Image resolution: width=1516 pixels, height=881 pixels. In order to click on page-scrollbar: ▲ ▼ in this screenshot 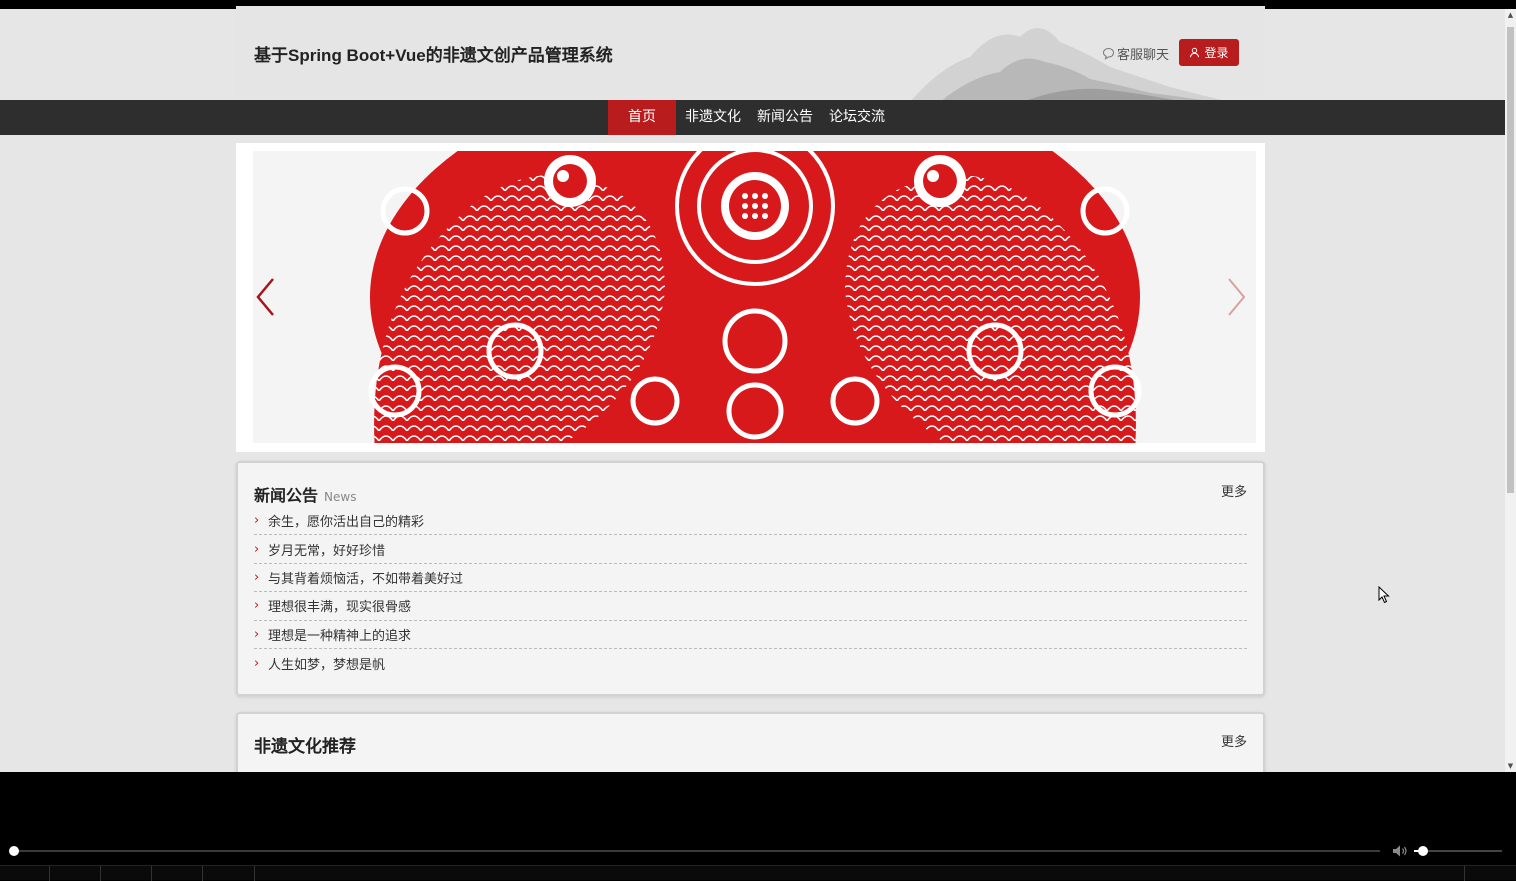, I will do `click(1510, 390)`.